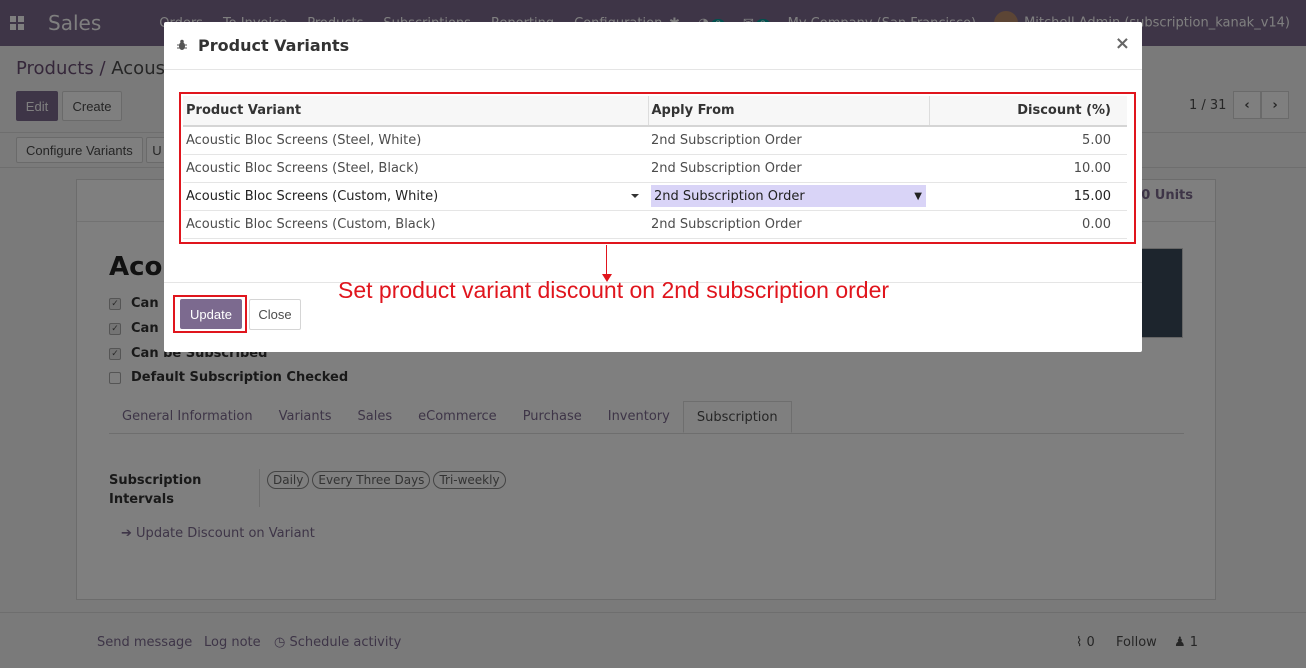  I want to click on table-header-row: Product Variant Apply From Discount (%), so click(655, 111).